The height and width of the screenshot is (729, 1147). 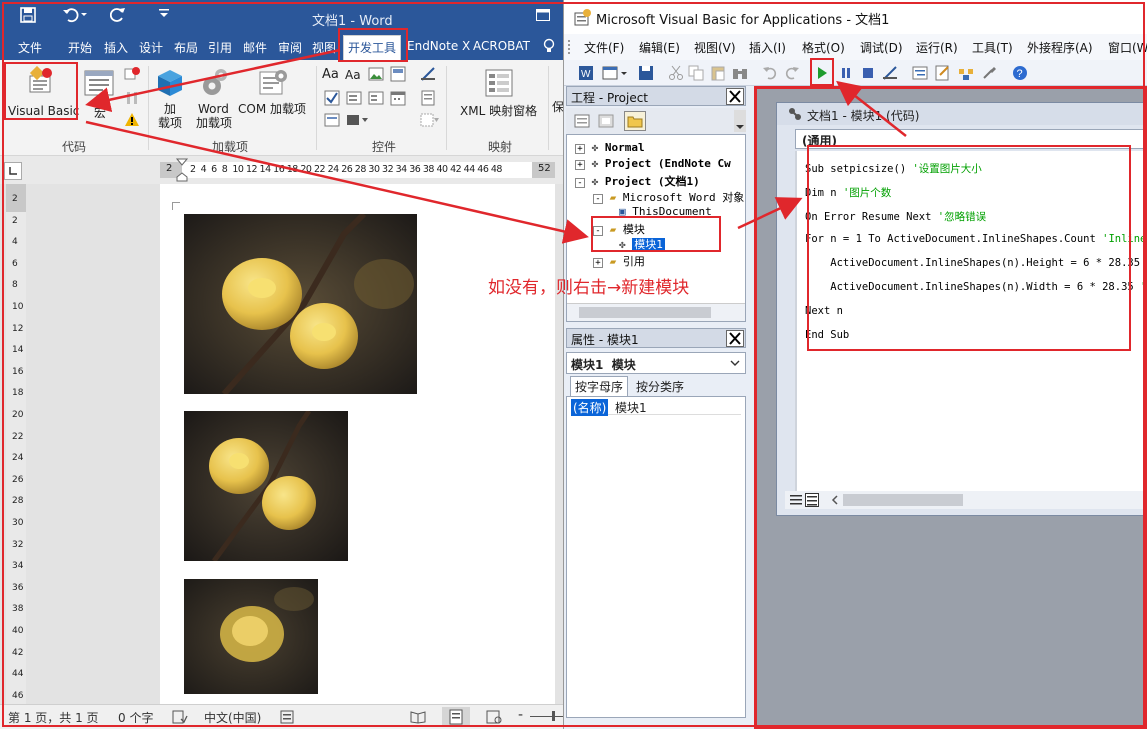 What do you see at coordinates (823, 47) in the screenshot?
I see `menu-format: 格式(O)` at bounding box center [823, 47].